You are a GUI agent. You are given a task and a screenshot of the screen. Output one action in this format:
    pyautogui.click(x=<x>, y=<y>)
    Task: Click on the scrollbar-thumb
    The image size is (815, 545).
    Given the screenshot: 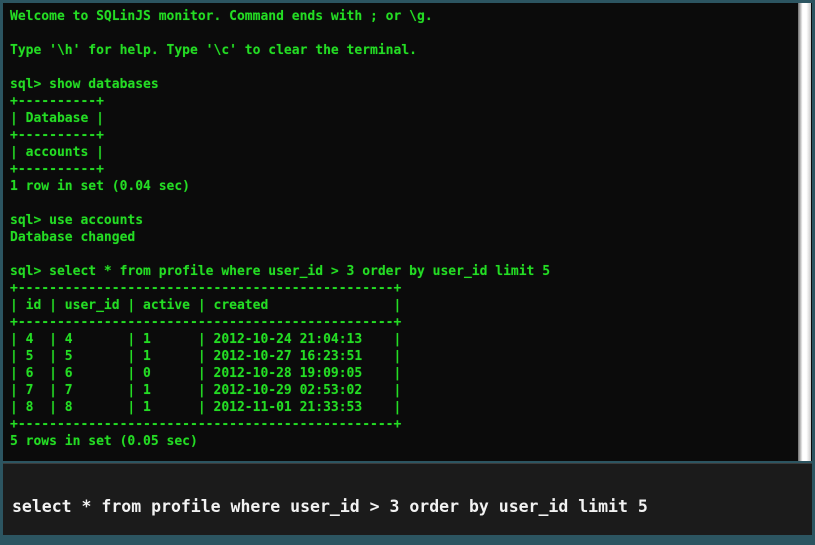 What is the action you would take?
    pyautogui.click(x=804, y=232)
    